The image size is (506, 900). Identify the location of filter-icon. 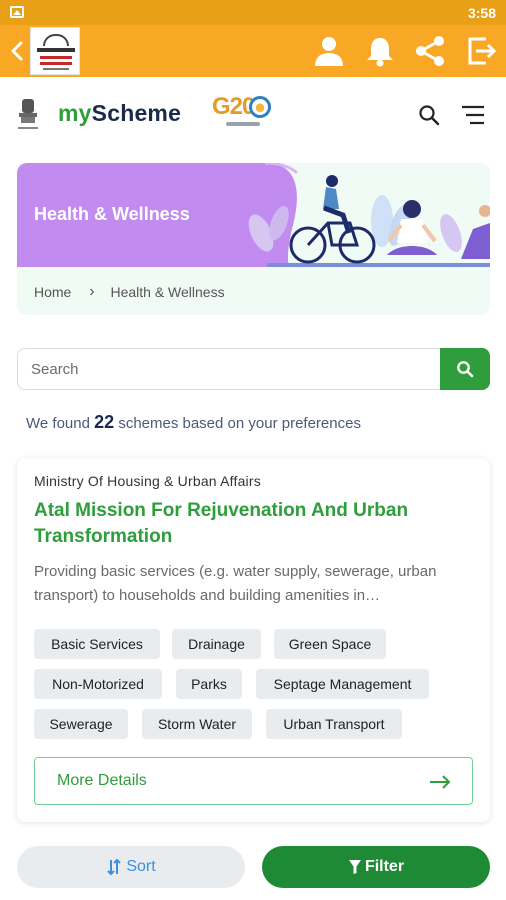
(354, 866).